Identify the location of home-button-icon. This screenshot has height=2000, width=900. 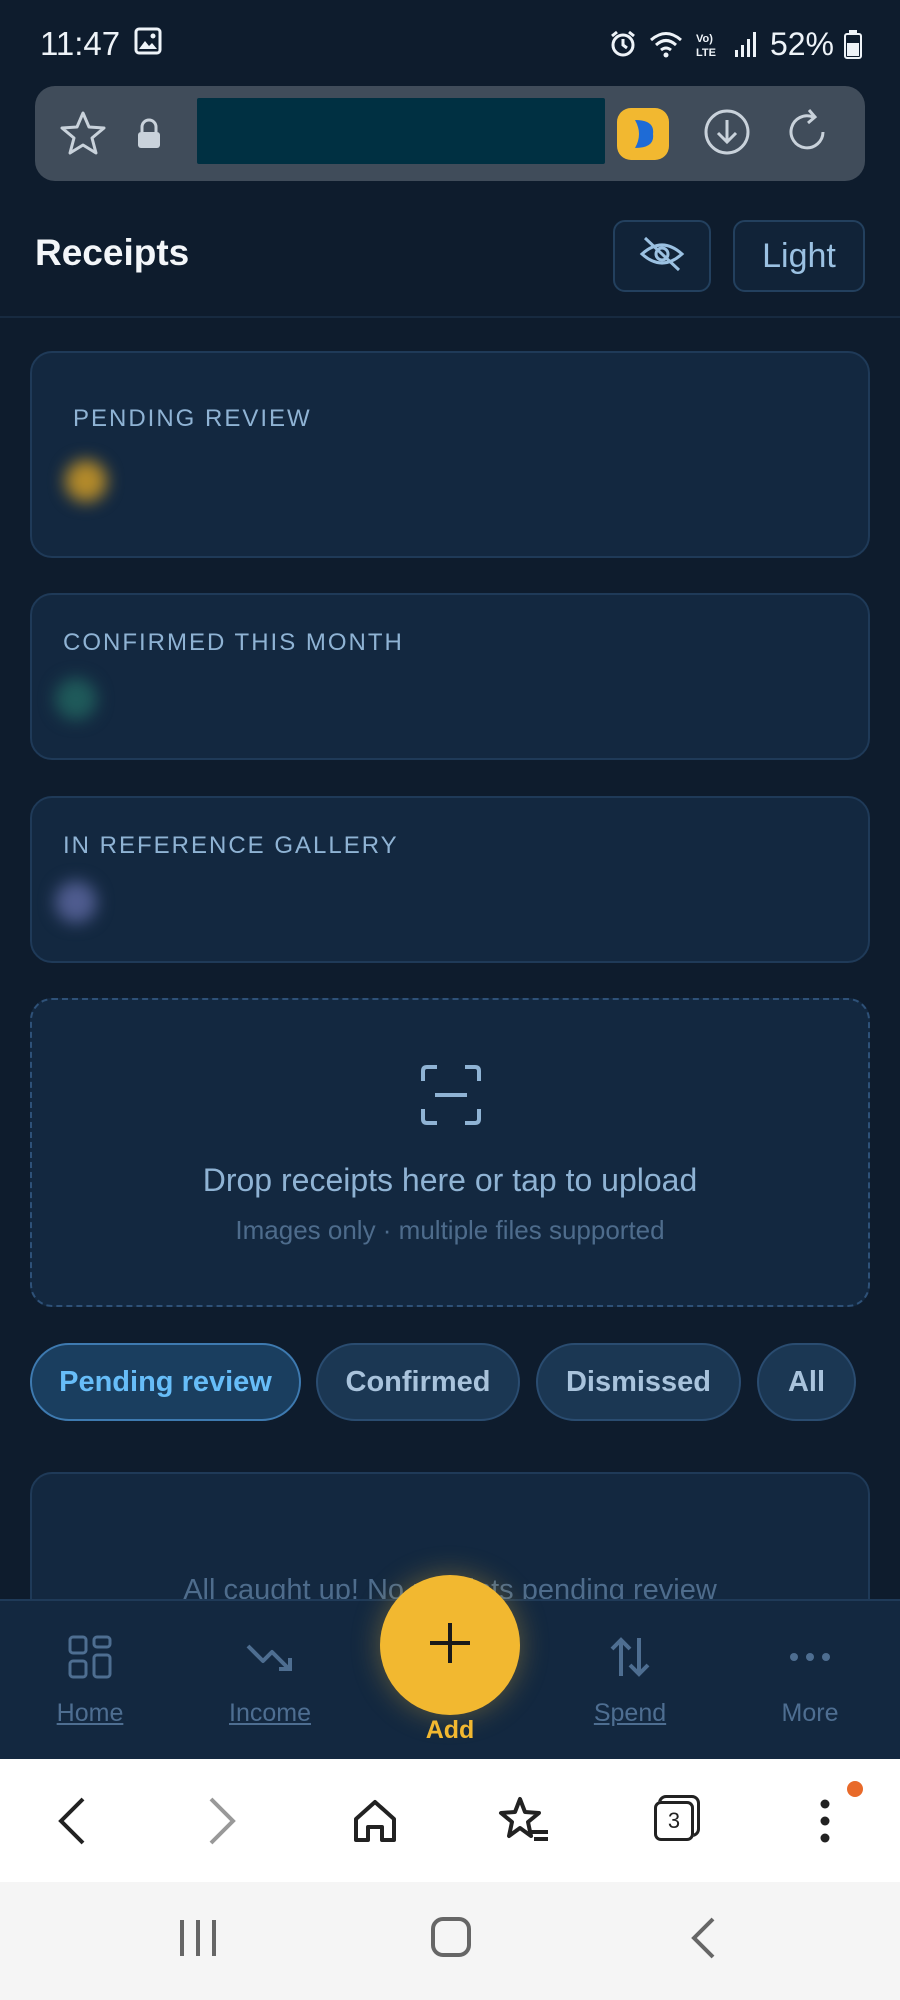
(451, 1939).